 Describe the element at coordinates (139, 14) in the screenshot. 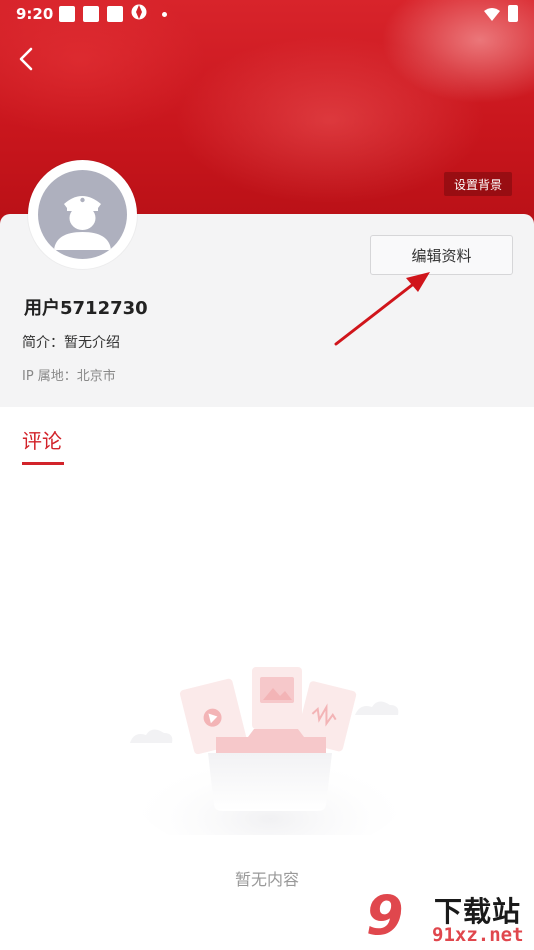

I see `sync-icon` at that location.